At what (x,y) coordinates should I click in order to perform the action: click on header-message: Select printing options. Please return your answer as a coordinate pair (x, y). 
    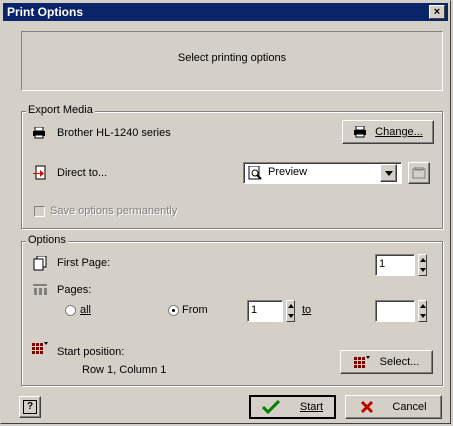
    Looking at the image, I should click on (232, 58).